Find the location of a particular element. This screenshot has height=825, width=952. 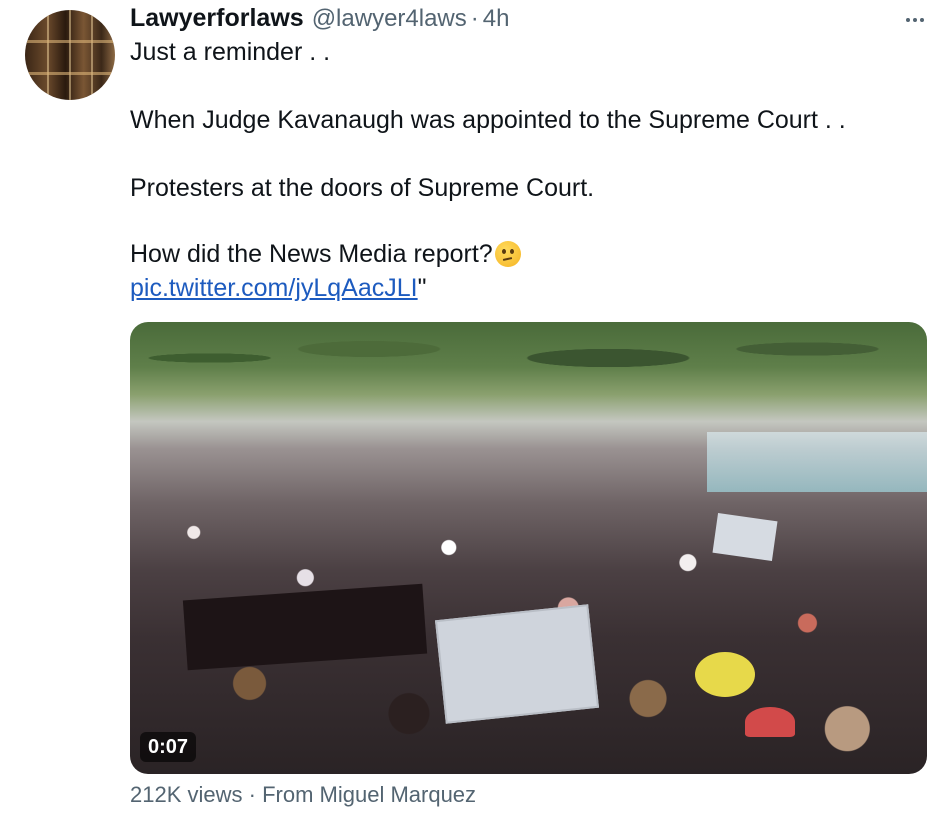

video-duration-badge: 0:07 is located at coordinates (168, 747).